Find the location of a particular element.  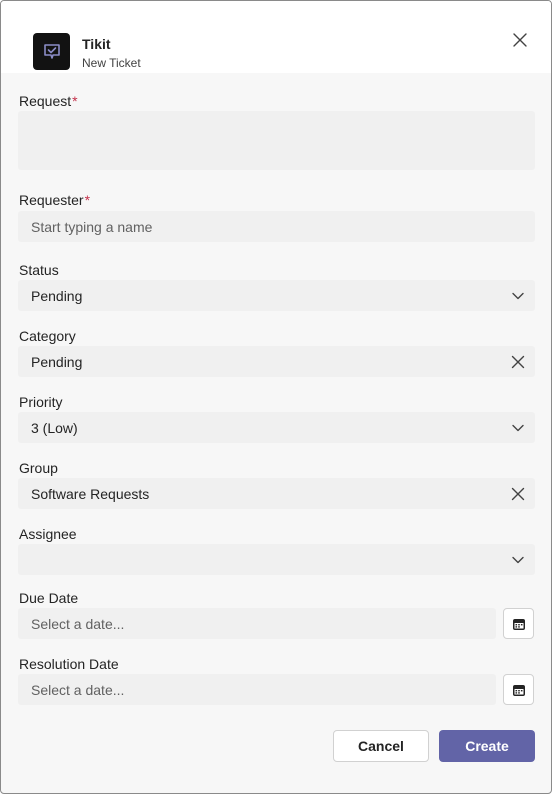

dialog-subtitle: New Ticket is located at coordinates (111, 63).